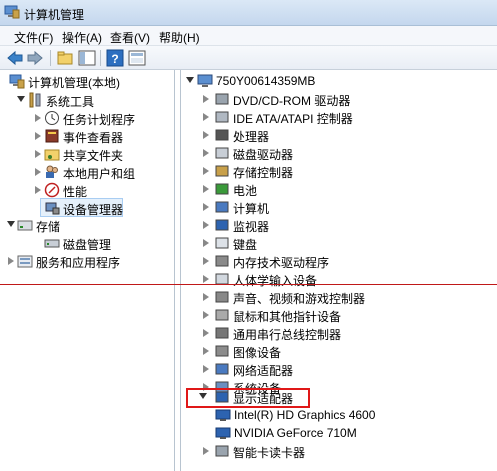  Describe the element at coordinates (222, 207) in the screenshot. I see `computer-icon` at that location.